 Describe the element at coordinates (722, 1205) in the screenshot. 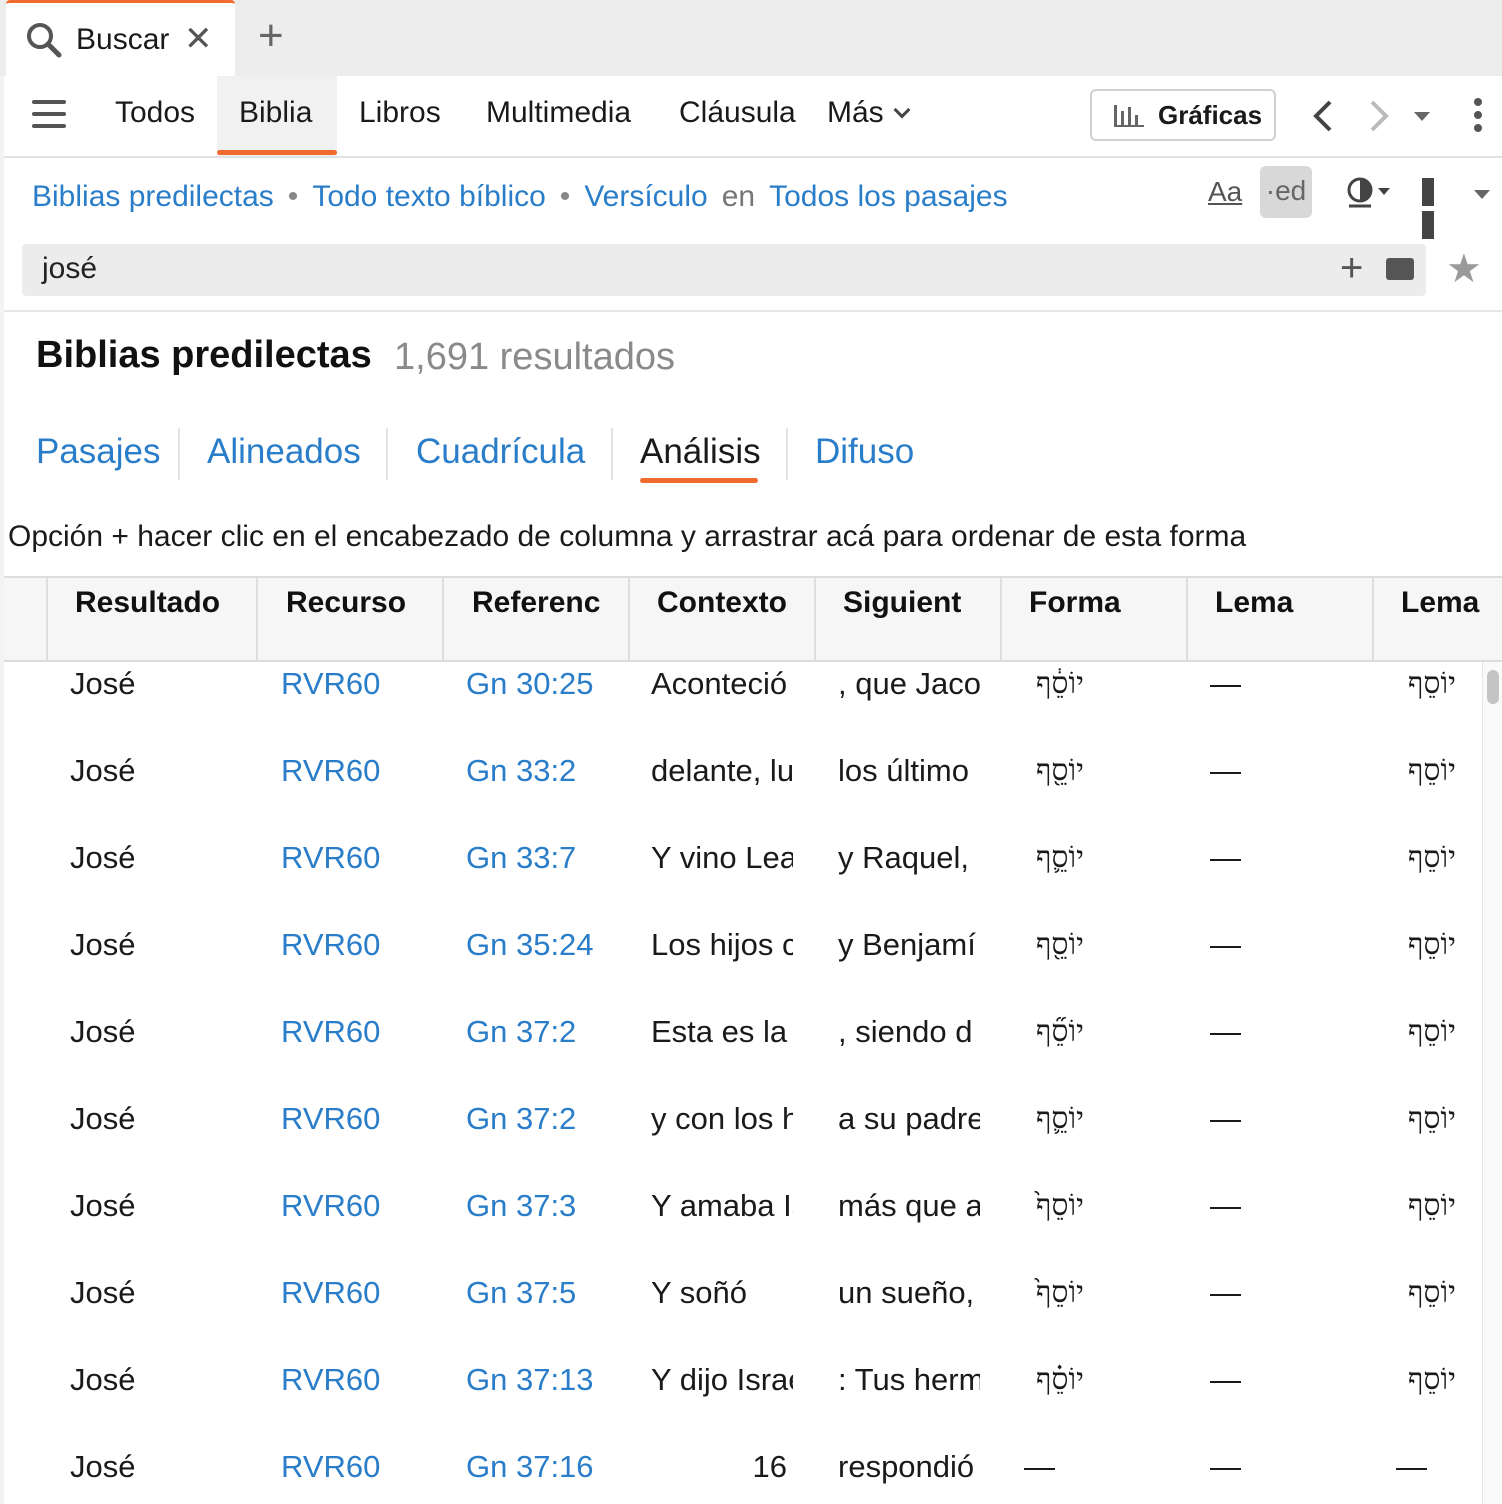

I see `cell-contexto: Y amaba Is` at that location.